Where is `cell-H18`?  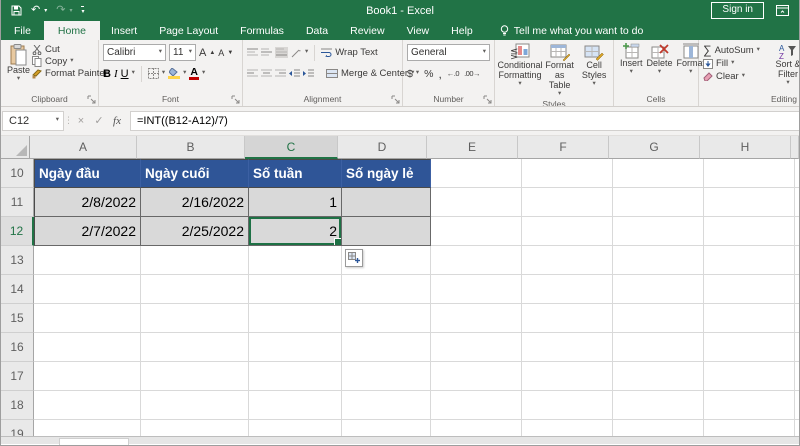 cell-H18 is located at coordinates (749, 405).